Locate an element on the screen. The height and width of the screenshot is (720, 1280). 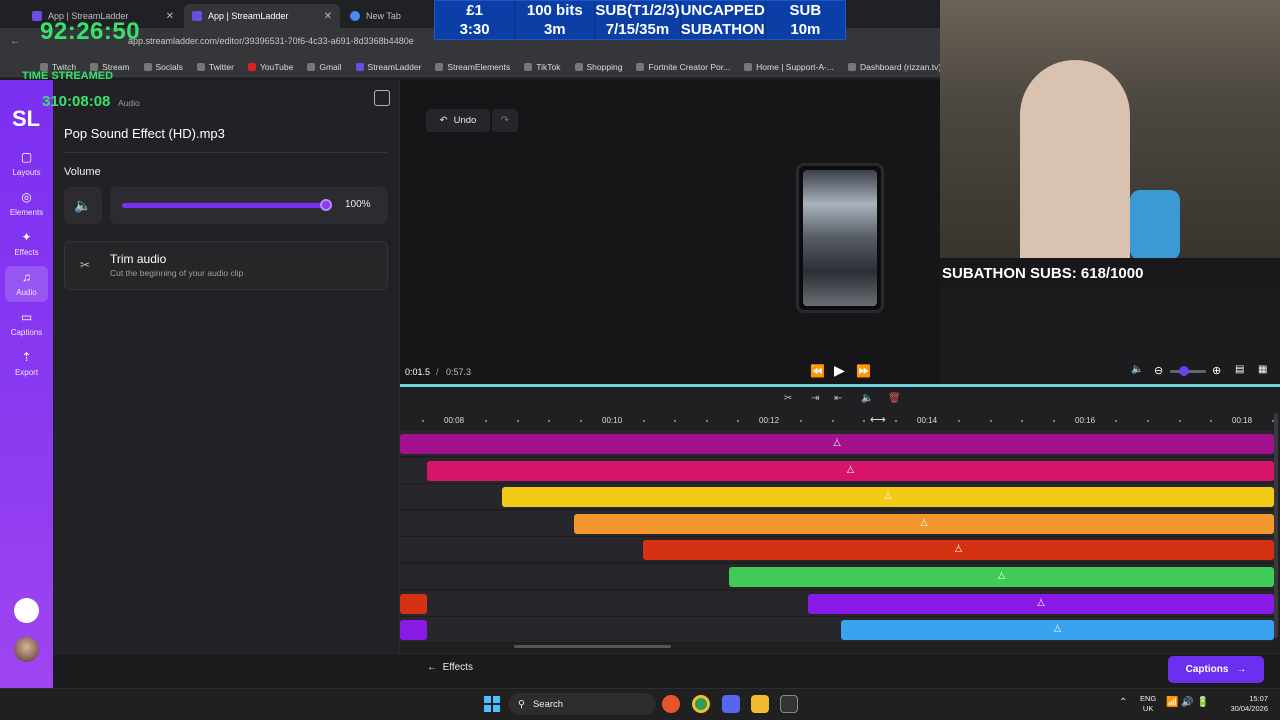
next-captions-button: Captions → is located at coordinates (1216, 669).